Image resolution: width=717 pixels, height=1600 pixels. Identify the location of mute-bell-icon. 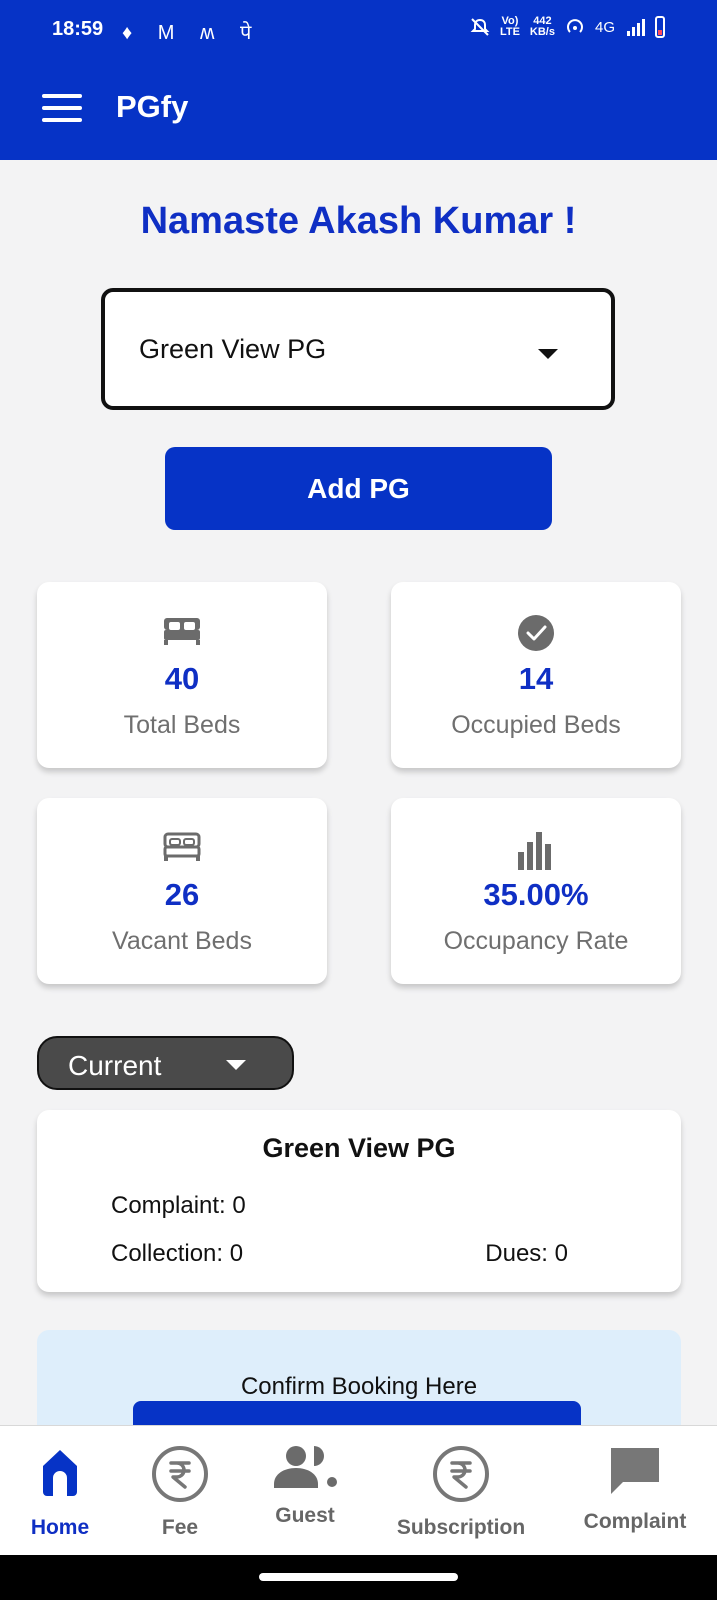
(480, 27).